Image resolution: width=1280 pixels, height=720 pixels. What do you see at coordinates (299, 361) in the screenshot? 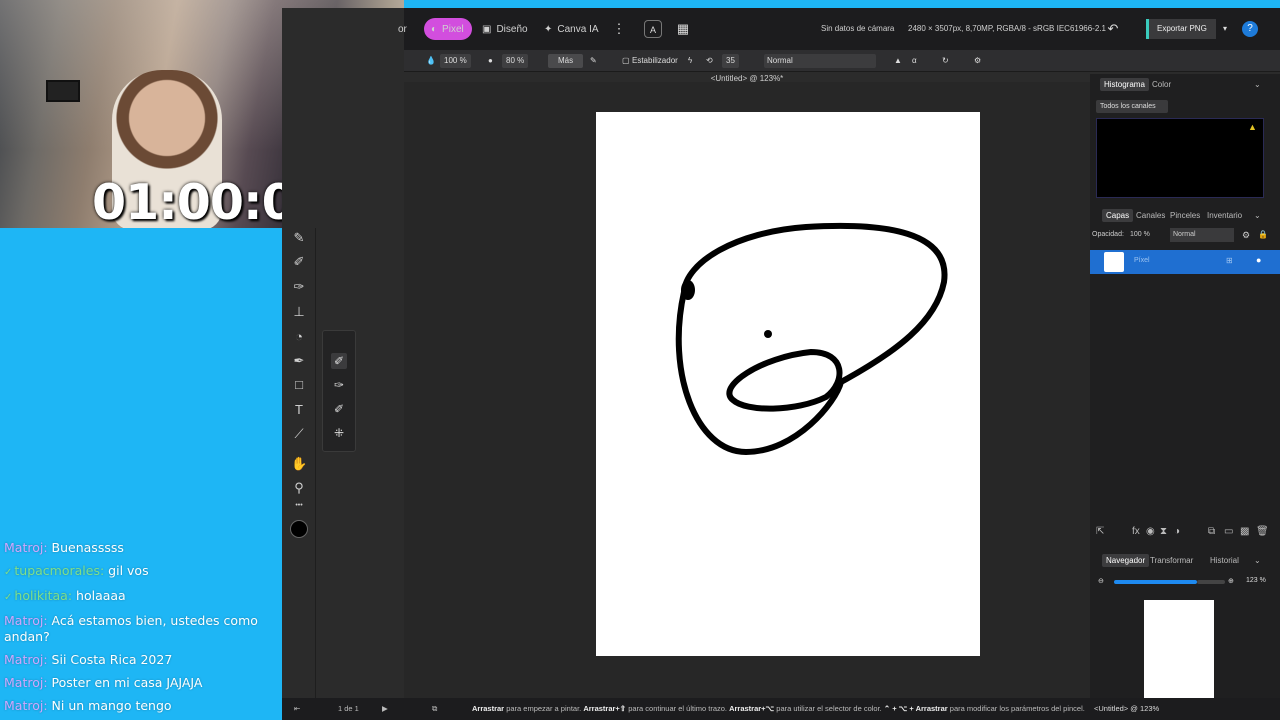
I see `pen-tool-icon: ✒` at bounding box center [299, 361].